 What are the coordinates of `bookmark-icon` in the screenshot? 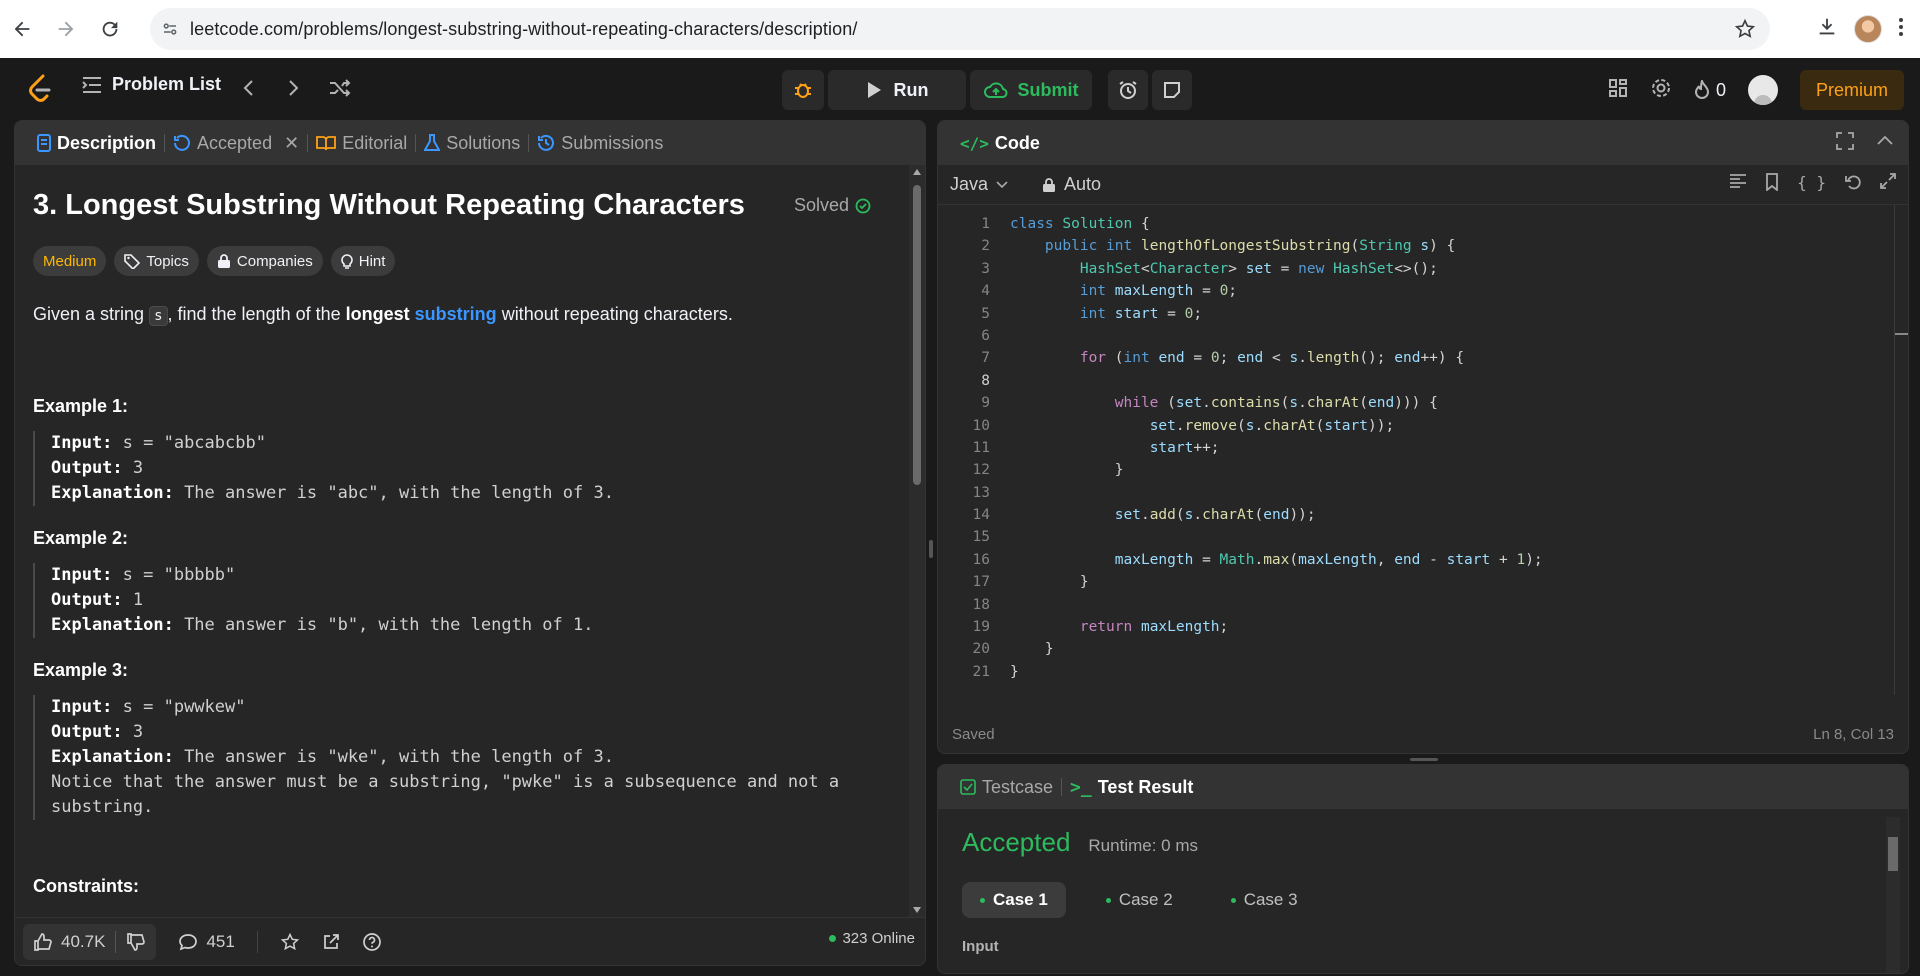 It's located at (1772, 184).